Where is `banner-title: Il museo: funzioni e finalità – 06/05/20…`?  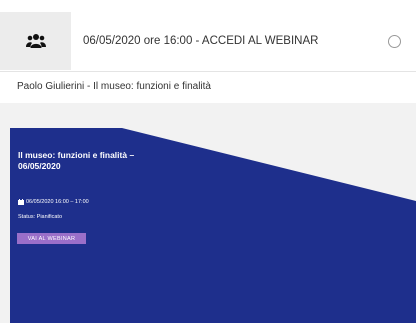
banner-title: Il museo: funzioni e finalità – 06/05/20… is located at coordinates (76, 160).